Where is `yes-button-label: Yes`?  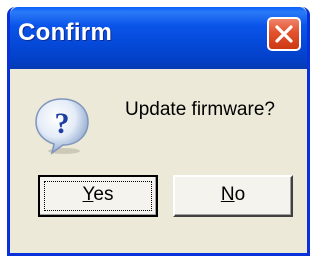
yes-button-label: Yes is located at coordinates (97, 194).